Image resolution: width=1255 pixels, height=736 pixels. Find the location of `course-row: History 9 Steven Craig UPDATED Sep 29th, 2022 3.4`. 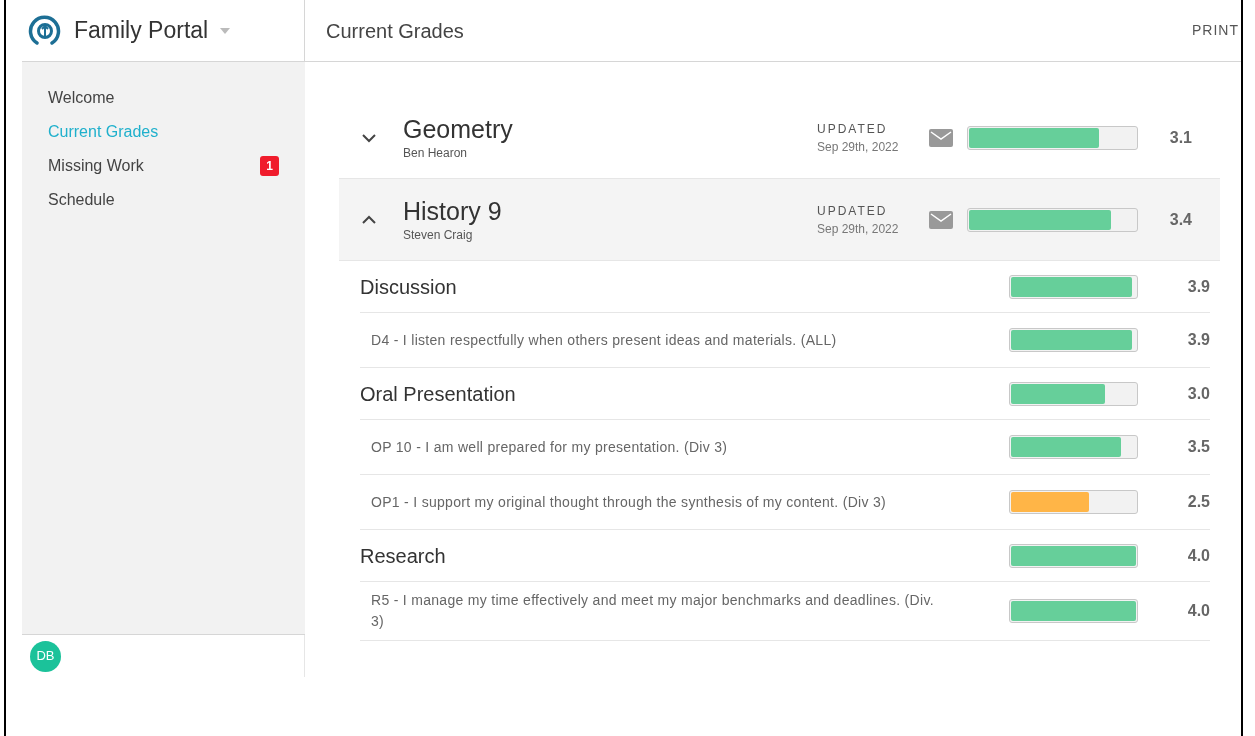

course-row: History 9 Steven Craig UPDATED Sep 29th, 2022 3.4 is located at coordinates (779, 220).